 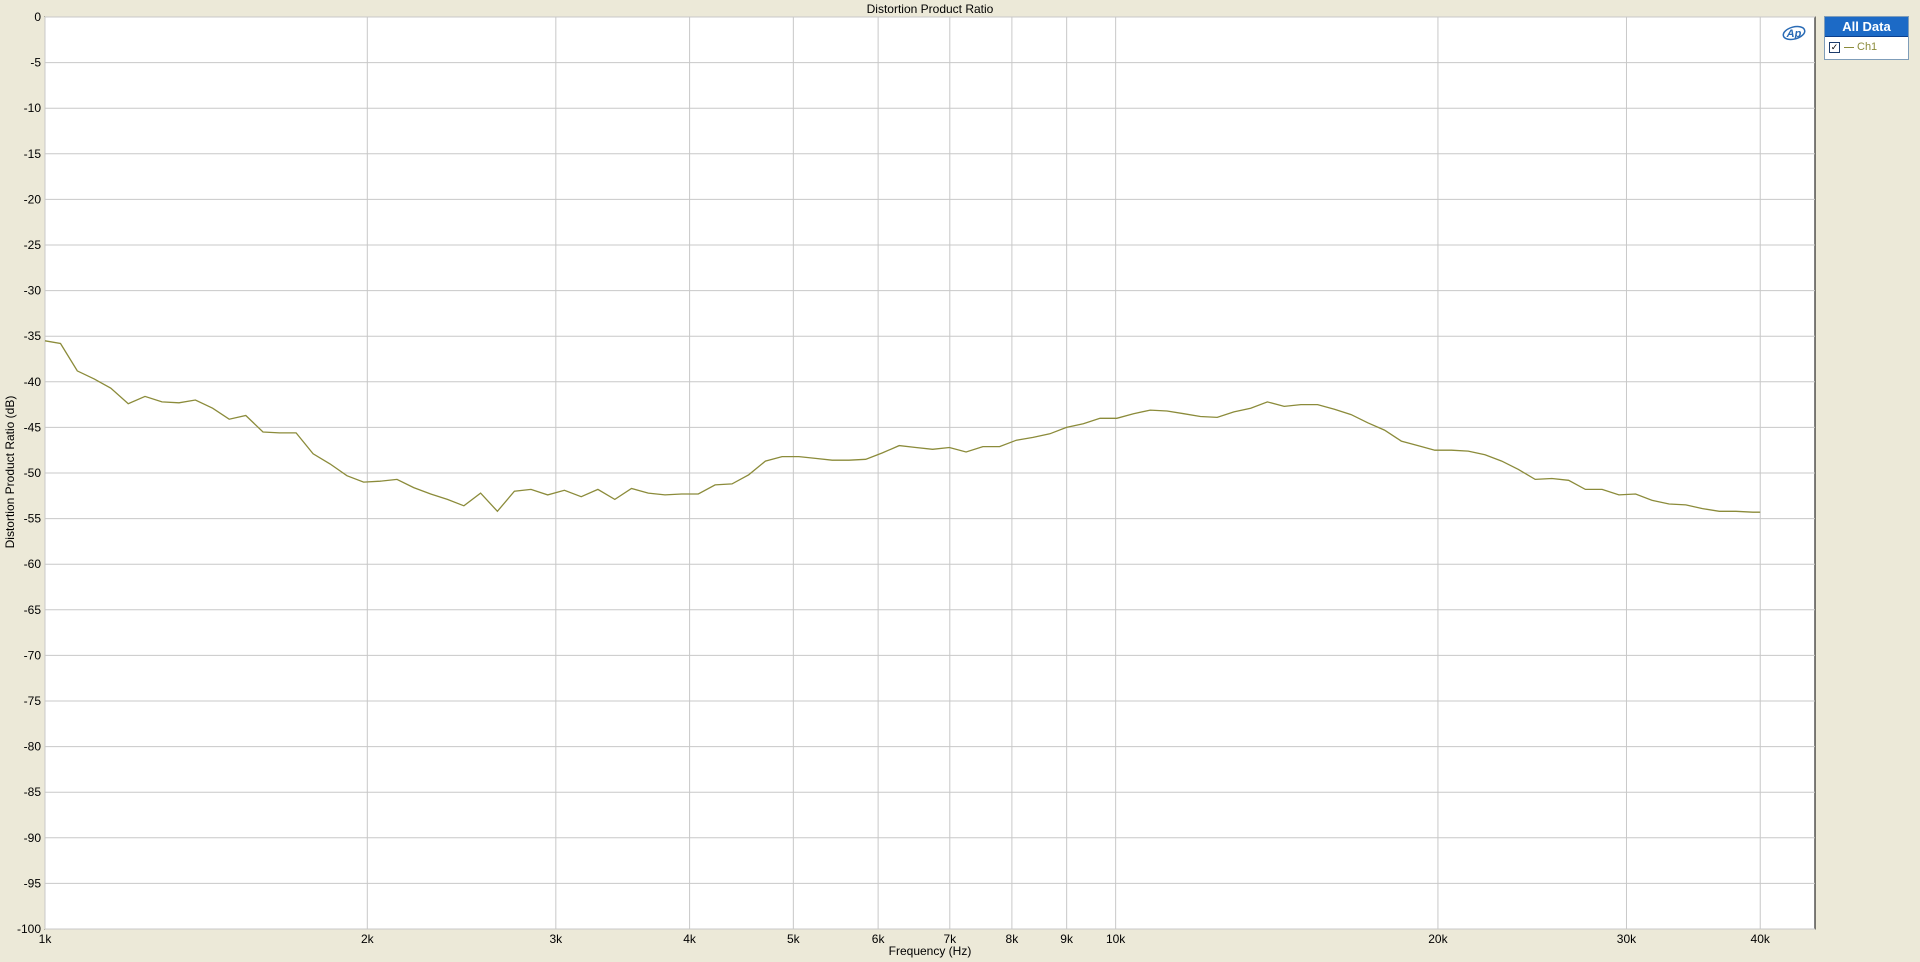 I want to click on y-tick-label: -85, so click(x=33, y=792).